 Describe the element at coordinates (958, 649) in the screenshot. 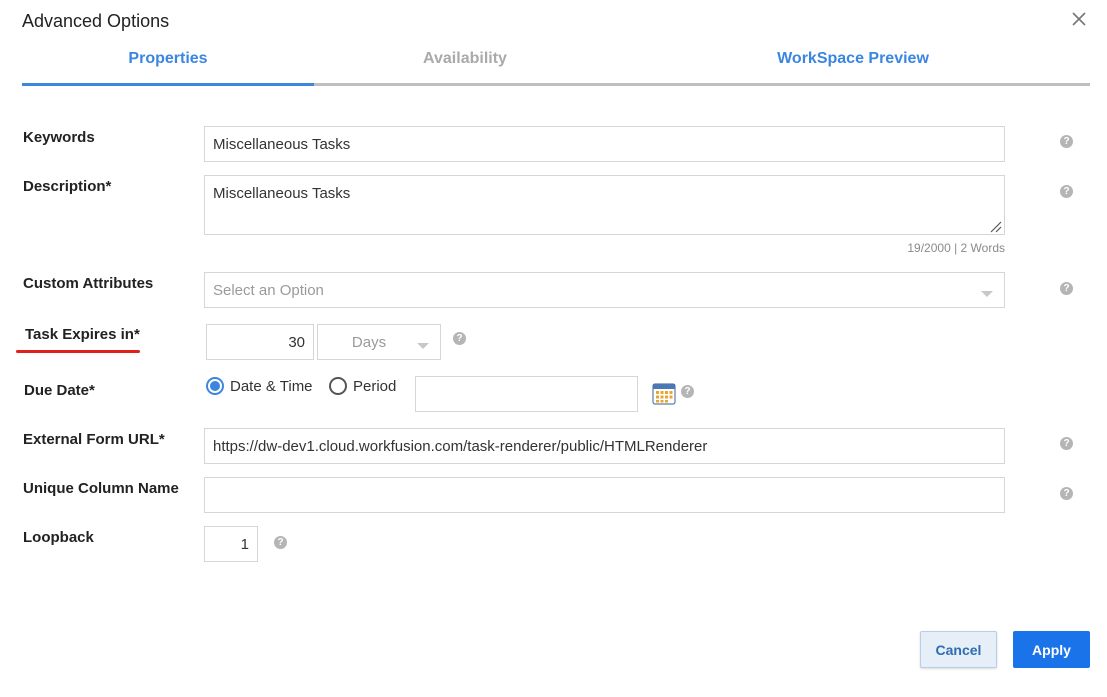

I see `cancel-button: Cancel` at that location.